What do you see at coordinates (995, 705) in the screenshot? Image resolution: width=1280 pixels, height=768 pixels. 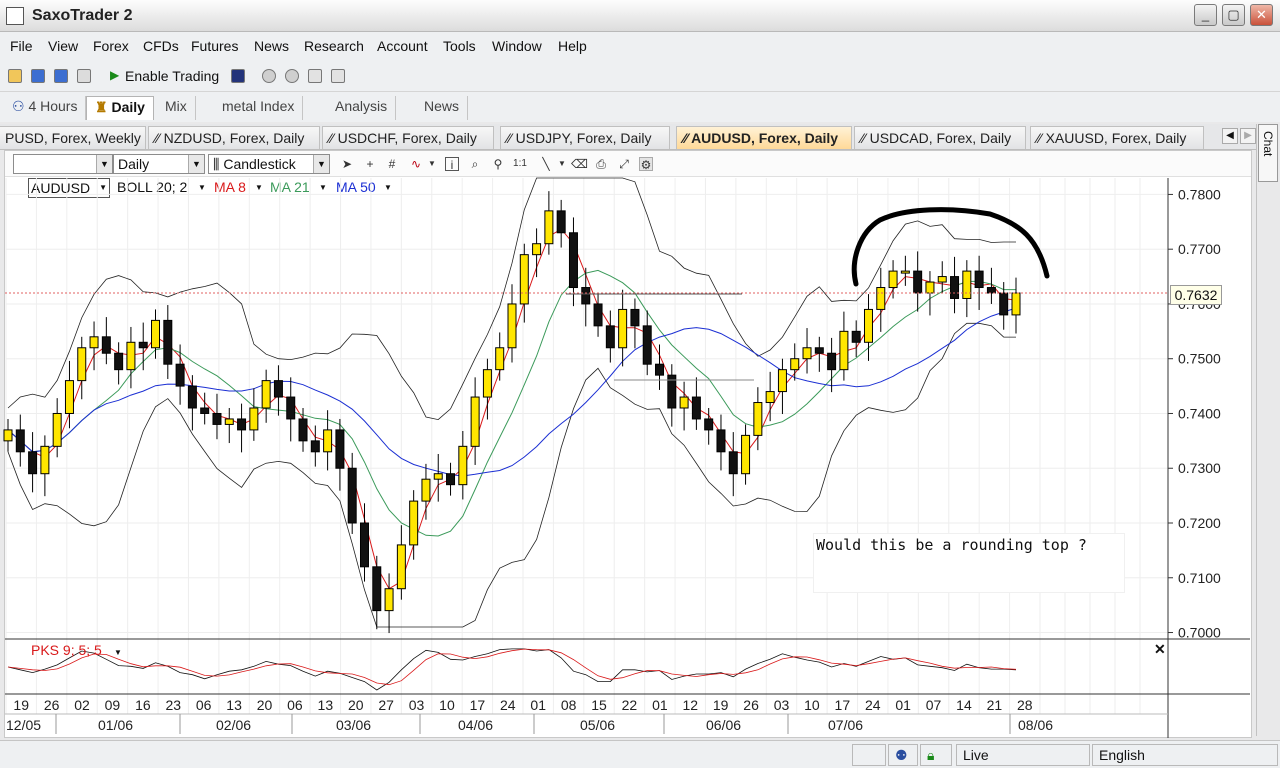 I see `x-day-label: 21` at bounding box center [995, 705].